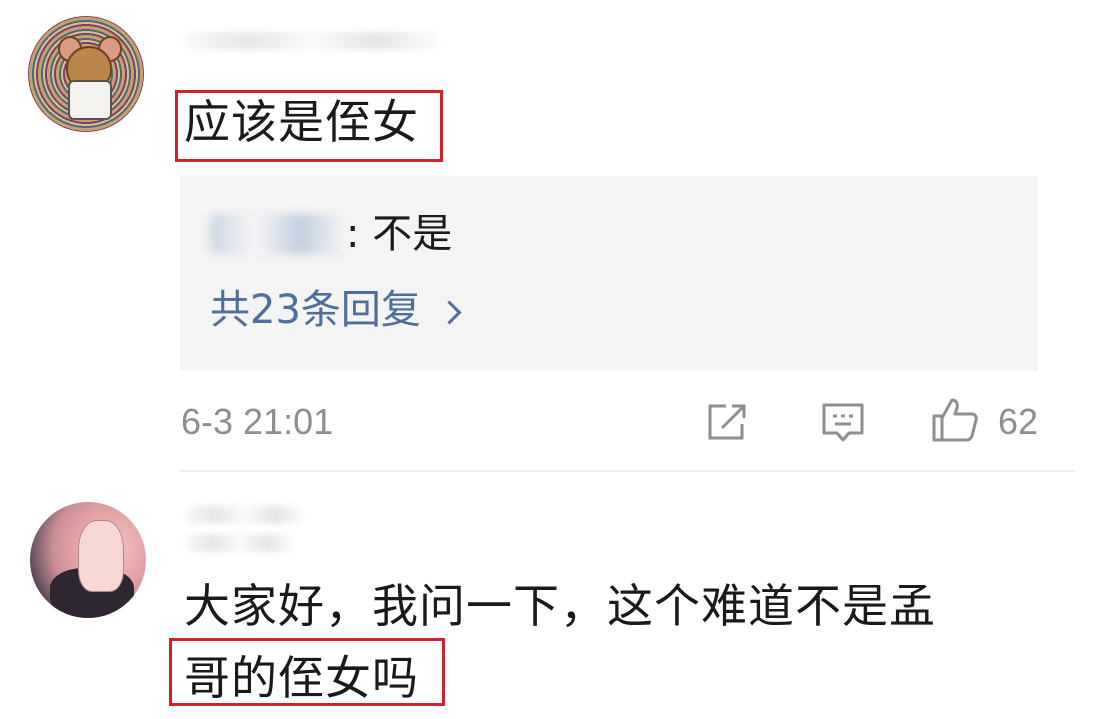 The height and width of the screenshot is (719, 1111). Describe the element at coordinates (1018, 421) in the screenshot. I see `like-count: 62` at that location.